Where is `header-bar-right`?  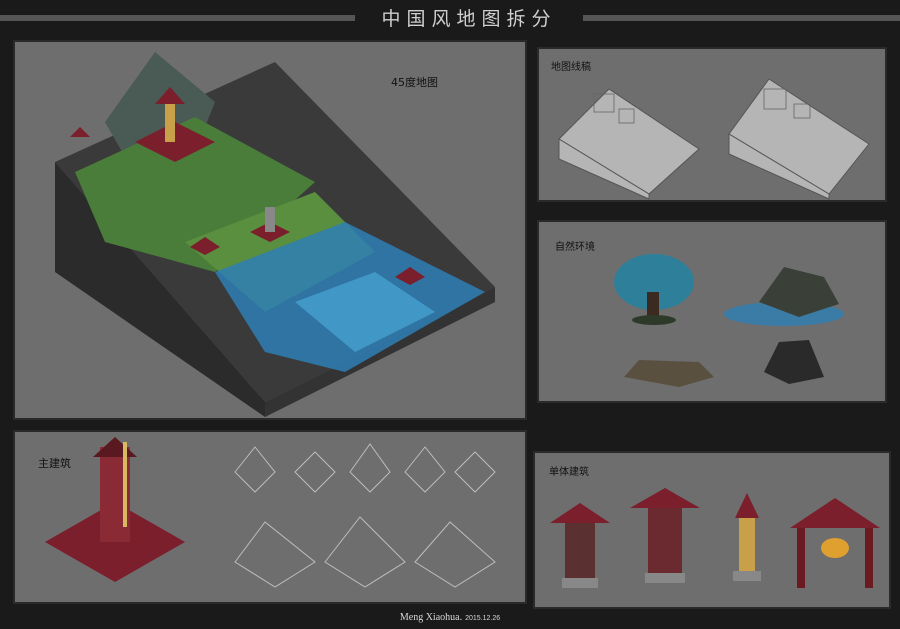
header-bar-right is located at coordinates (741, 18).